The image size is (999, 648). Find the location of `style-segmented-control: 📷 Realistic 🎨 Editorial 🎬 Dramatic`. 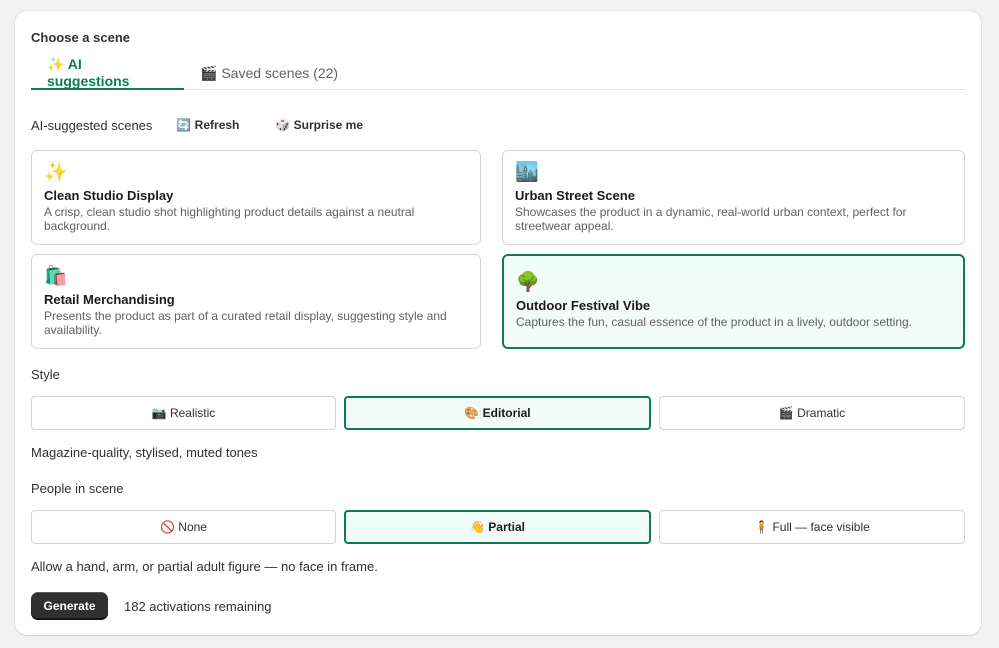

style-segmented-control: 📷 Realistic 🎨 Editorial 🎬 Dramatic is located at coordinates (498, 413).